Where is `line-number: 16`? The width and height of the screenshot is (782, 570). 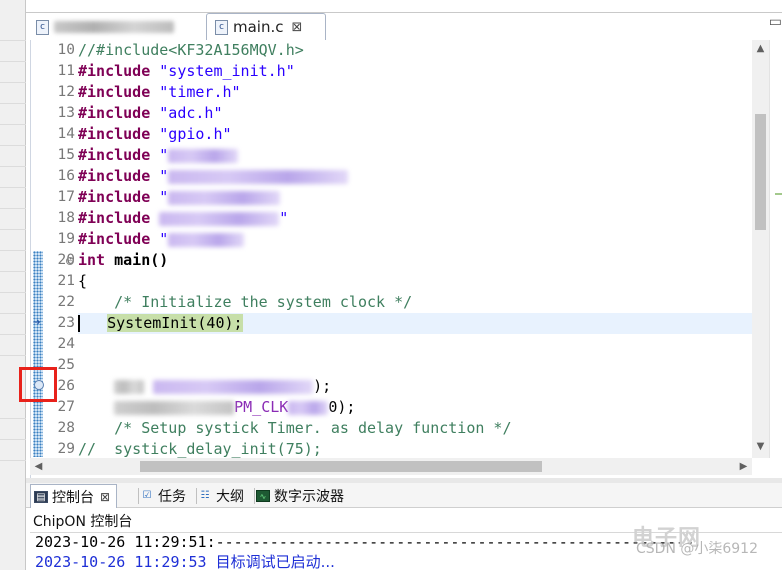 line-number: 16 is located at coordinates (66, 176).